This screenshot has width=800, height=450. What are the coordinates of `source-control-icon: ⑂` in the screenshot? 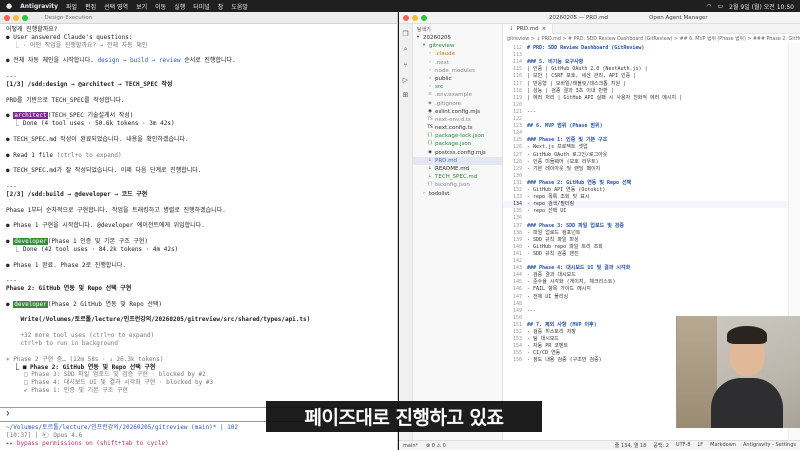 It's located at (405, 65).